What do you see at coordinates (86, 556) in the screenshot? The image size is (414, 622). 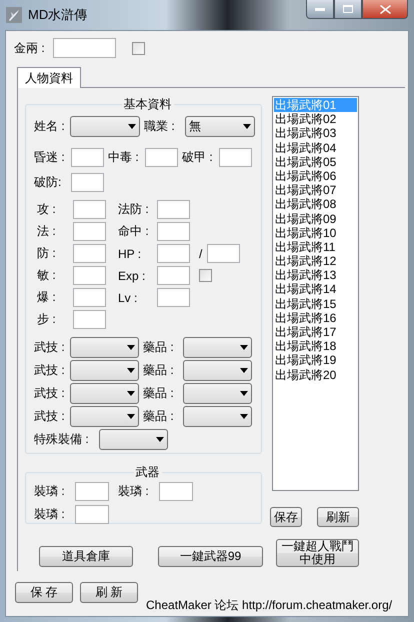 I see `button: 道具倉庫` at bounding box center [86, 556].